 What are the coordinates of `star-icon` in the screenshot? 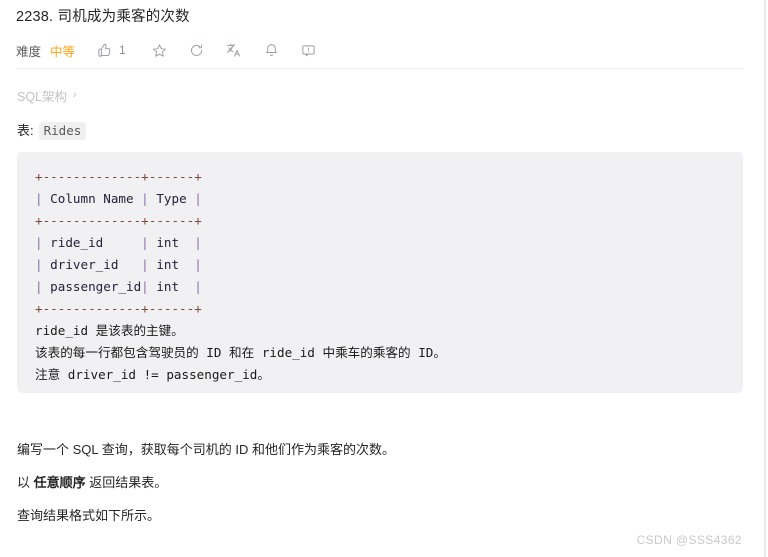 It's located at (159, 50).